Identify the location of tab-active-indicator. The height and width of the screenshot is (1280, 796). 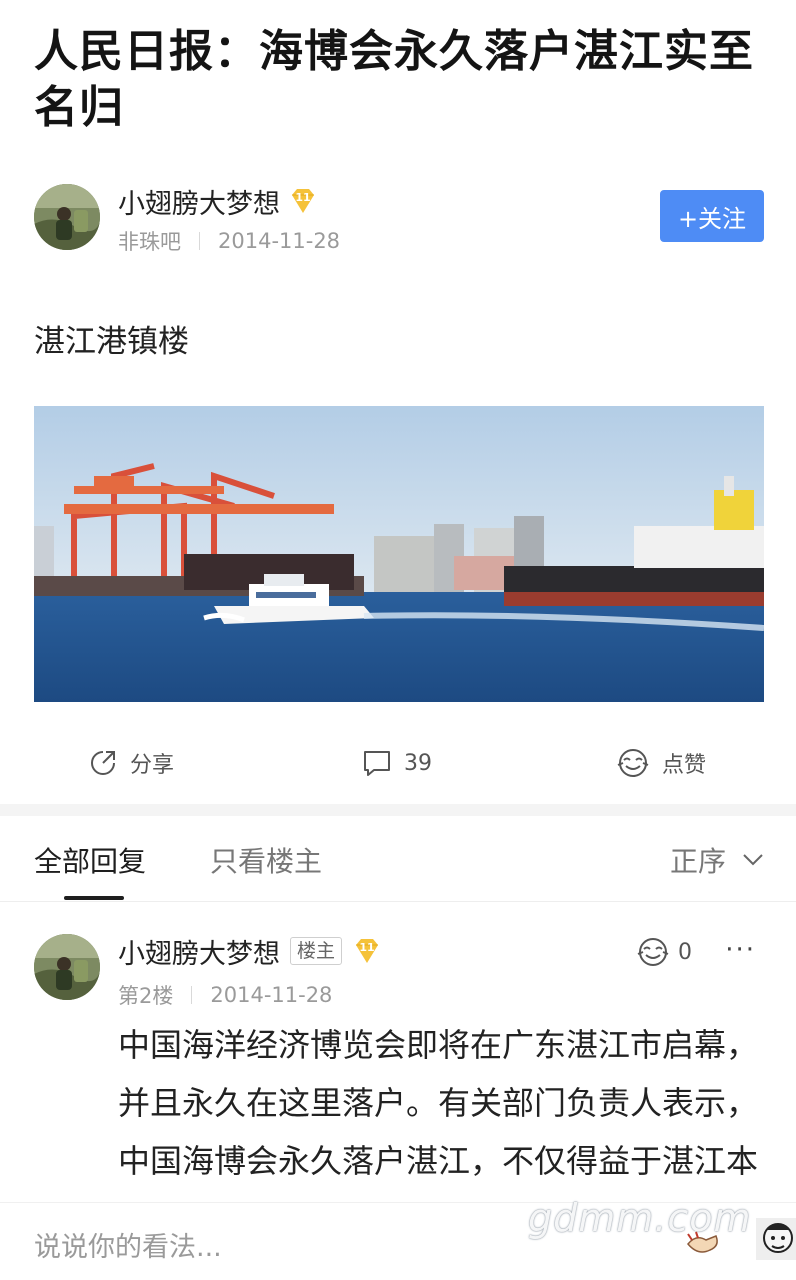
(94, 898).